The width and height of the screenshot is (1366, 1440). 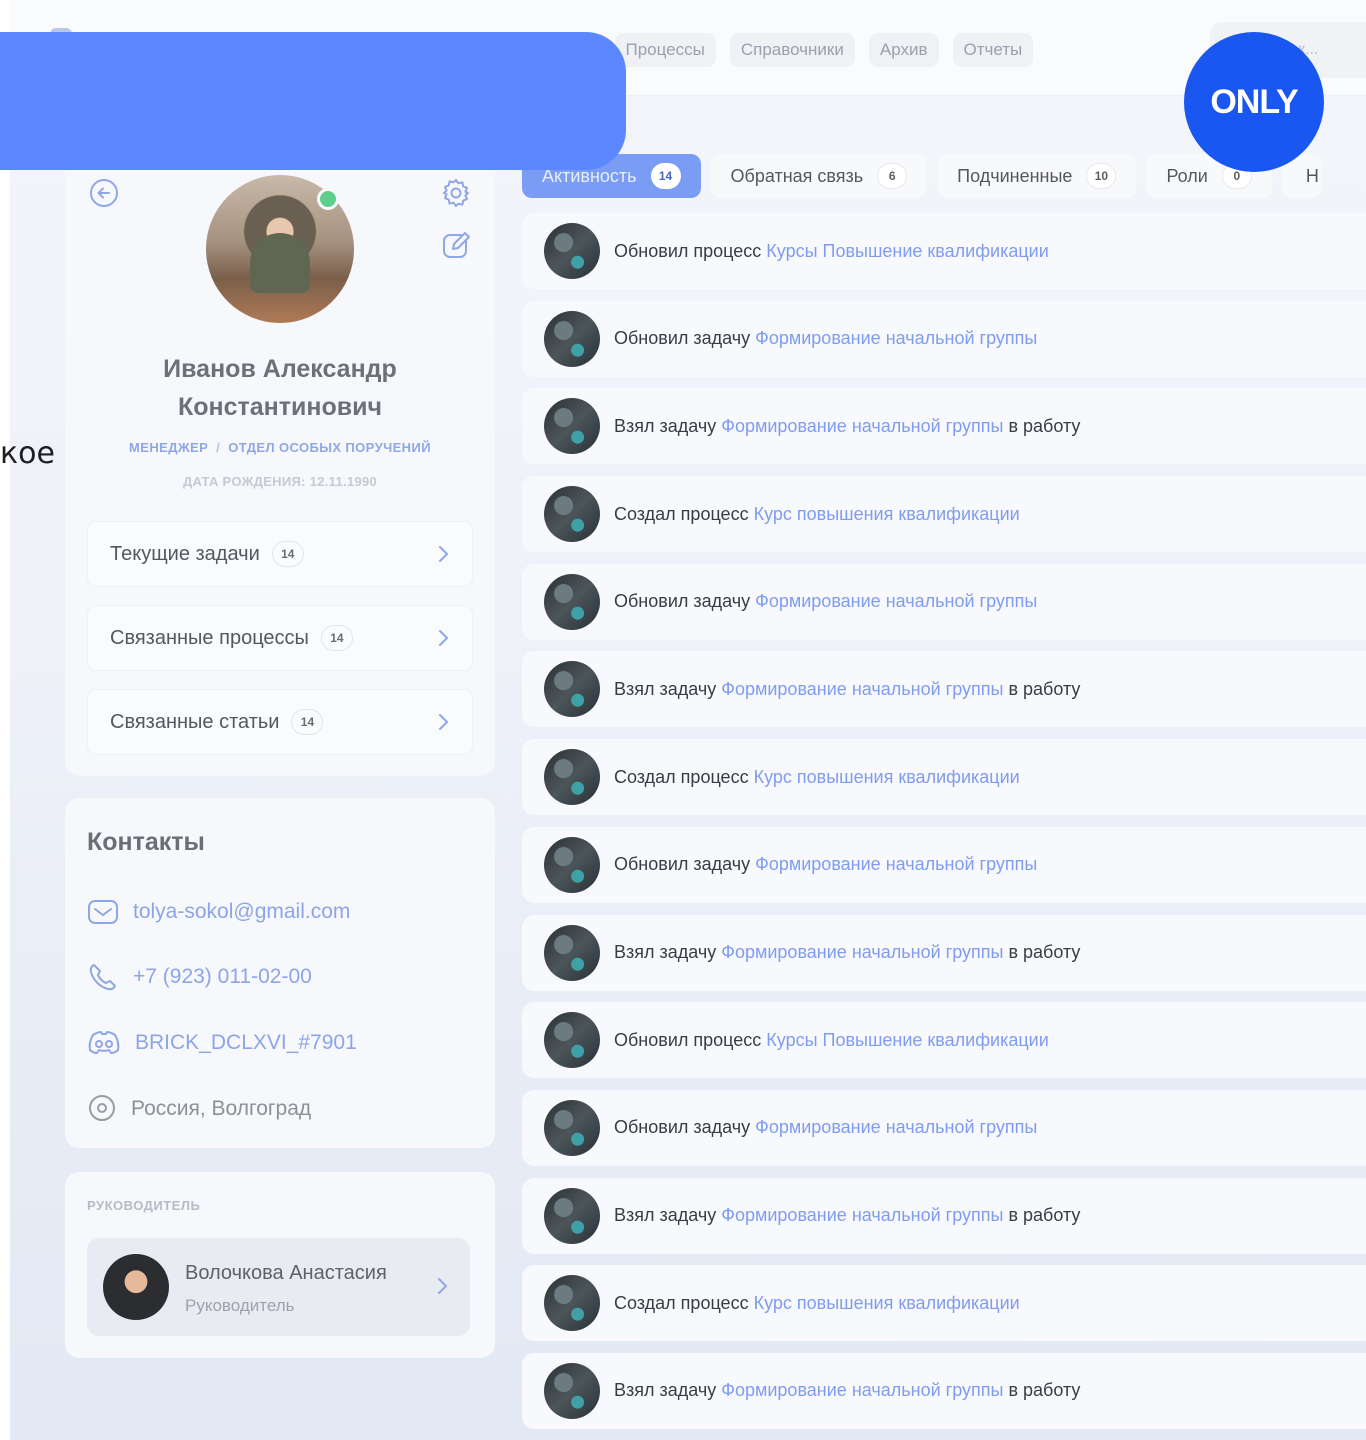 I want to click on location-pin-icon, so click(x=102, y=1108).